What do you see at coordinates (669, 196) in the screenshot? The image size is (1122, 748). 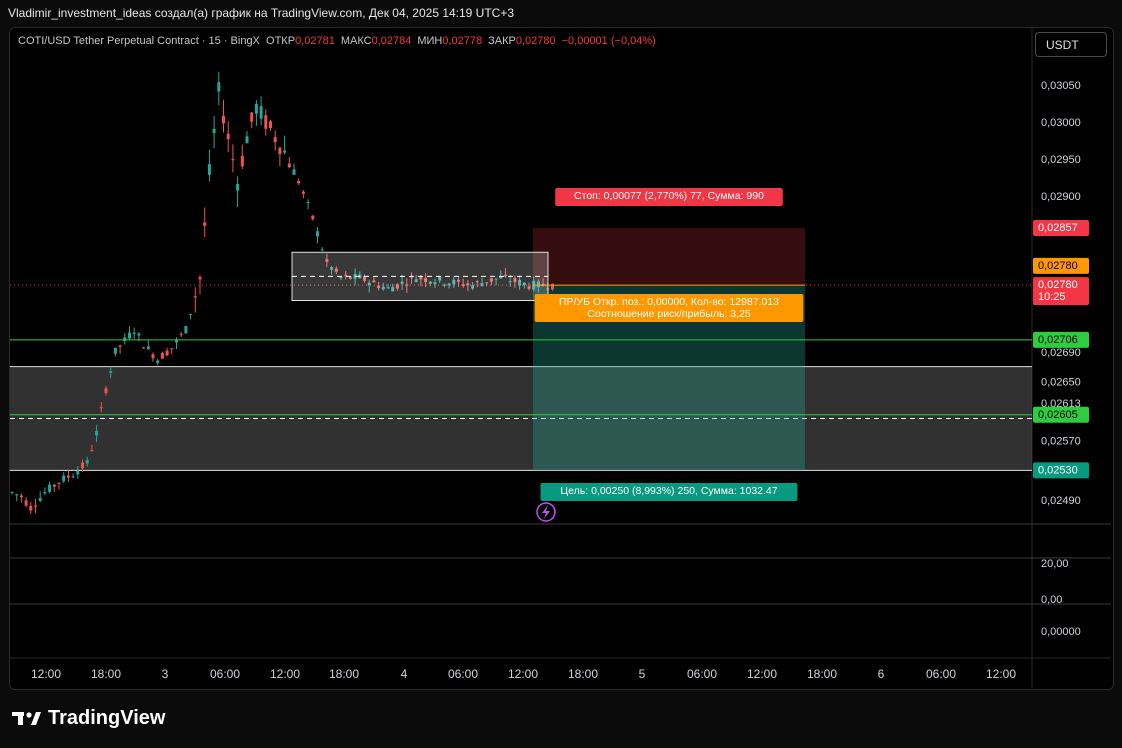 I see `stop-label-text: Стоп: 0,00077 (2,770%) 77, Сумма: 990` at bounding box center [669, 196].